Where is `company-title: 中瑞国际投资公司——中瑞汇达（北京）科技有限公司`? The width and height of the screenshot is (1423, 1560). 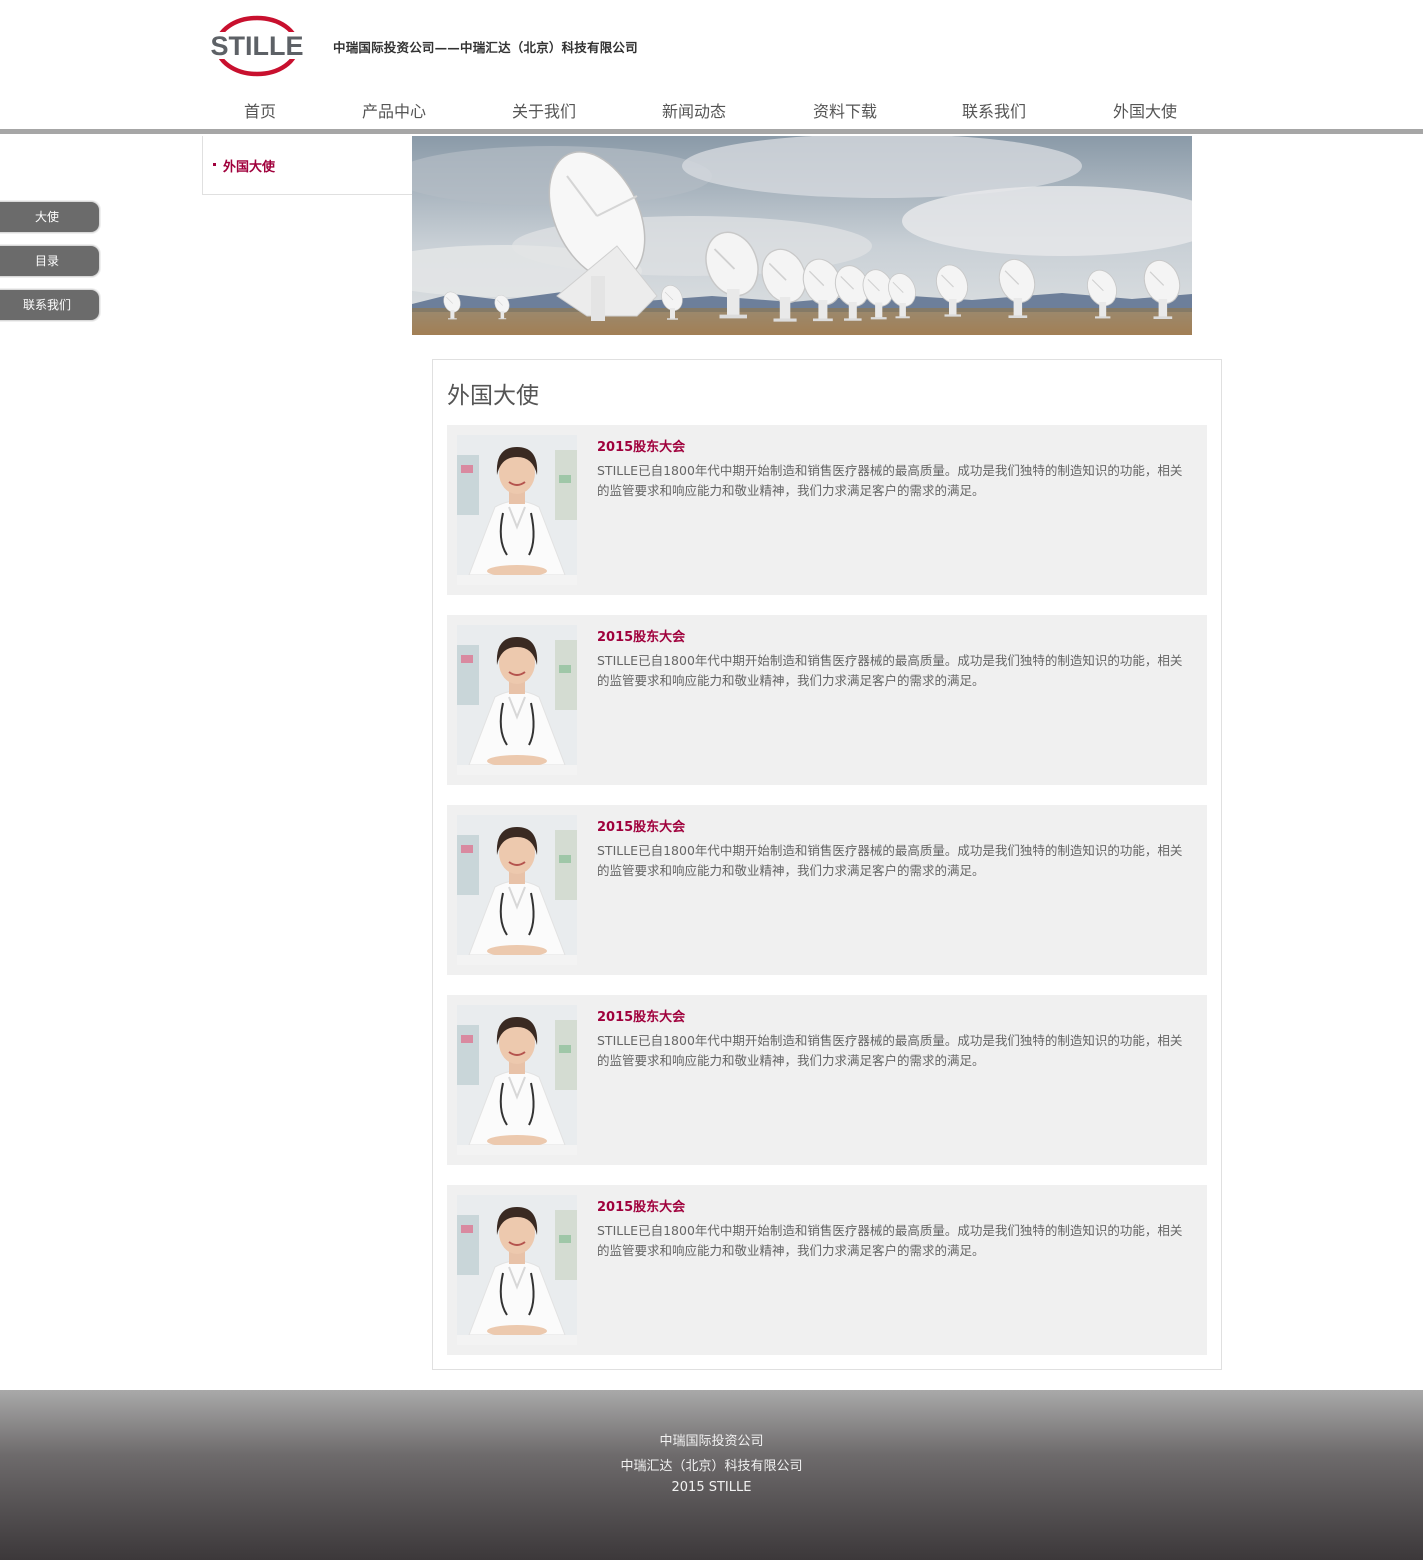
company-title: 中瑞国际投资公司——中瑞汇达（北京）科技有限公司 is located at coordinates (485, 47).